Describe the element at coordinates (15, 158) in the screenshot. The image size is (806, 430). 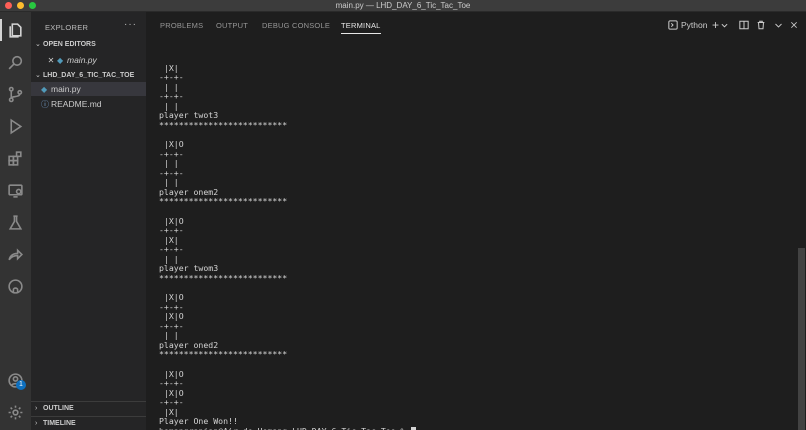
I see `extensions-icon` at that location.